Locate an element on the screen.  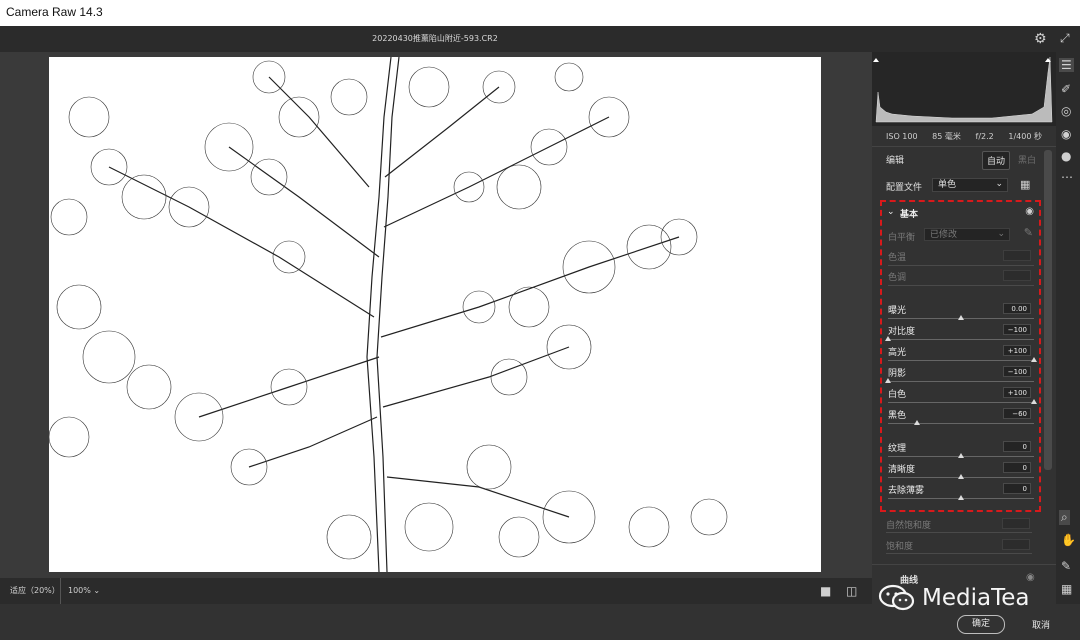
view-bottom-bar: 适应（20%） 100% ⌄ ■ ◫ is located at coordinates (436, 591).